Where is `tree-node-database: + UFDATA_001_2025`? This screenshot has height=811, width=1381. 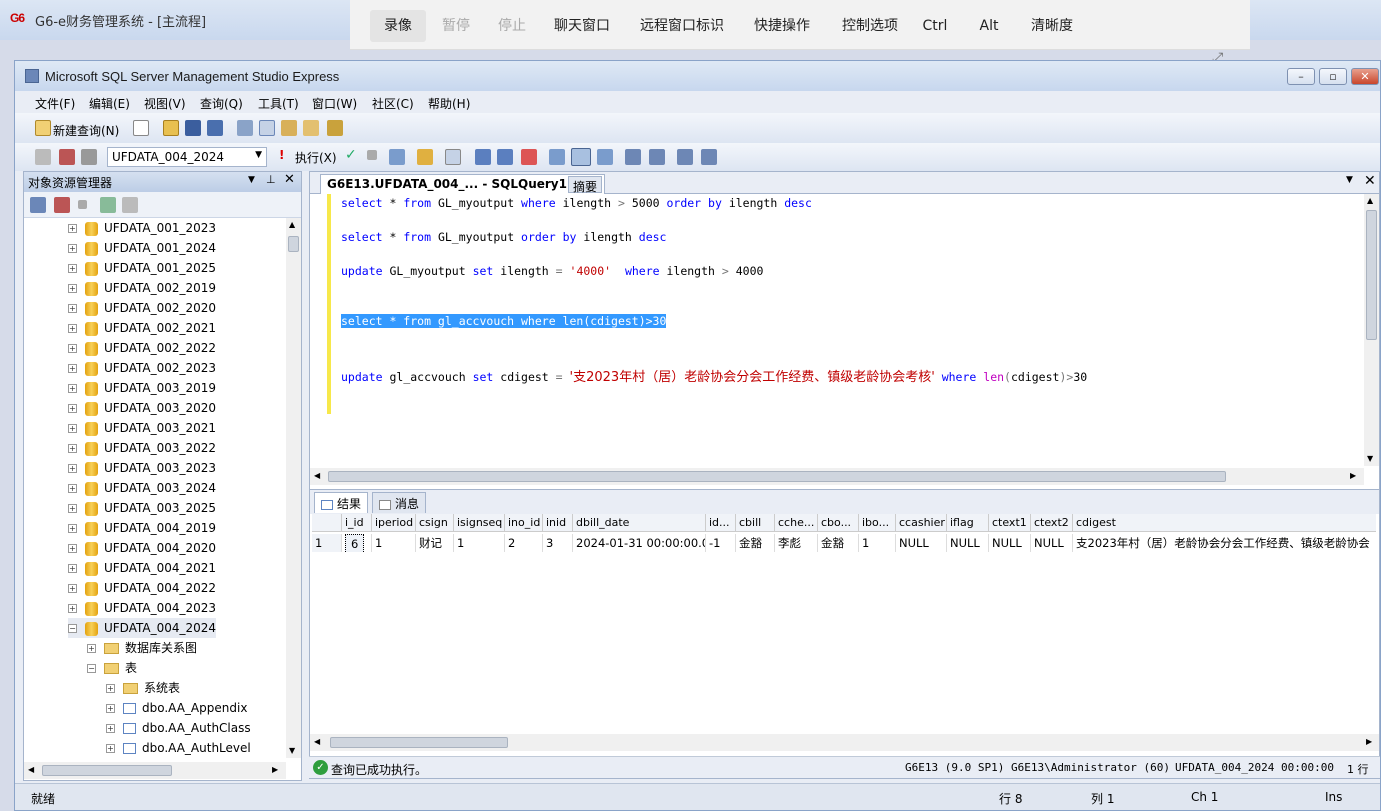
tree-node-database: + UFDATA_001_2025 is located at coordinates (142, 268).